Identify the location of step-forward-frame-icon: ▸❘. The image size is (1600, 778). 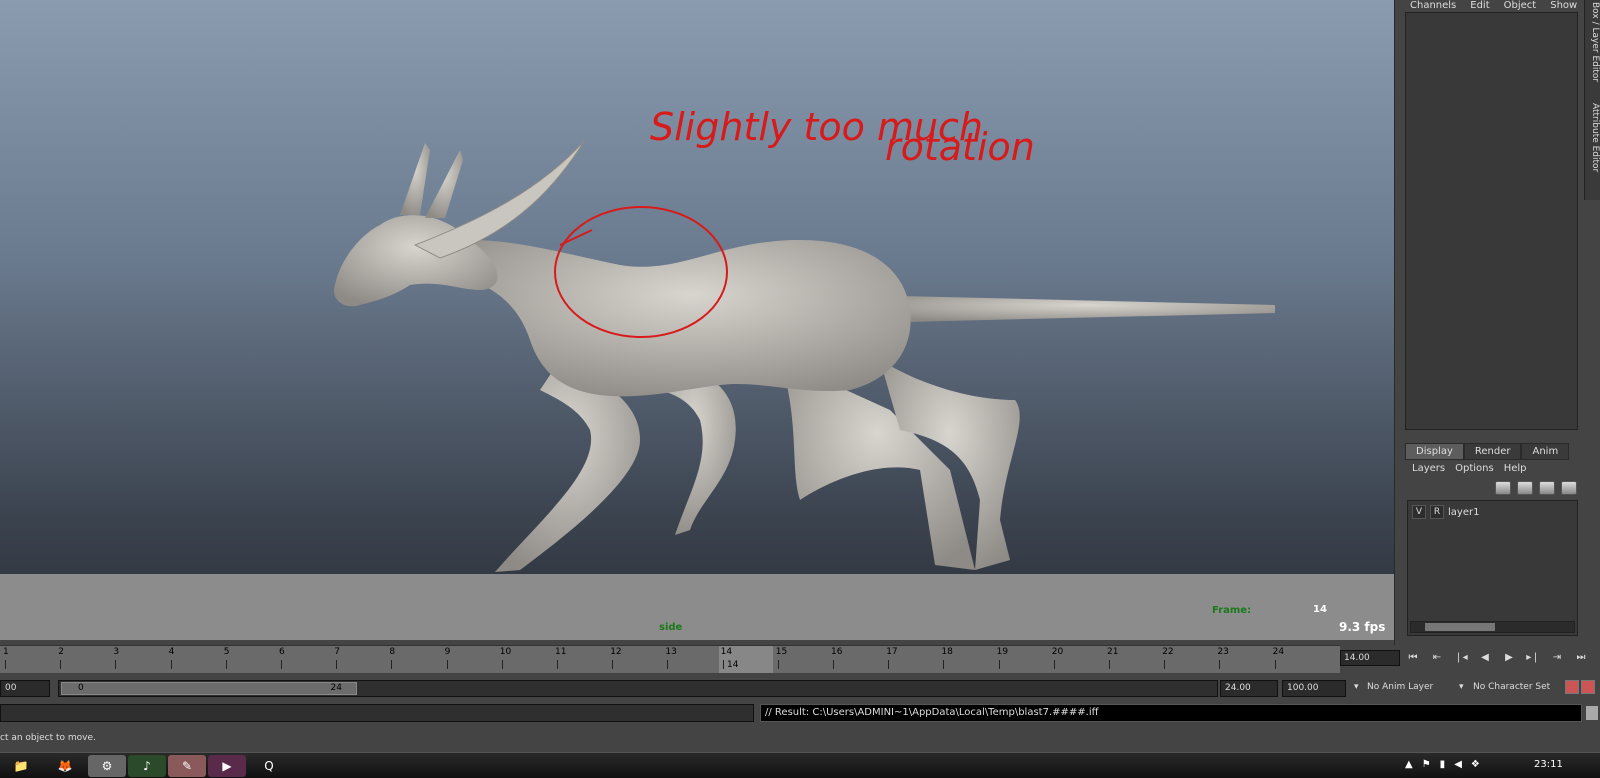
(1533, 658).